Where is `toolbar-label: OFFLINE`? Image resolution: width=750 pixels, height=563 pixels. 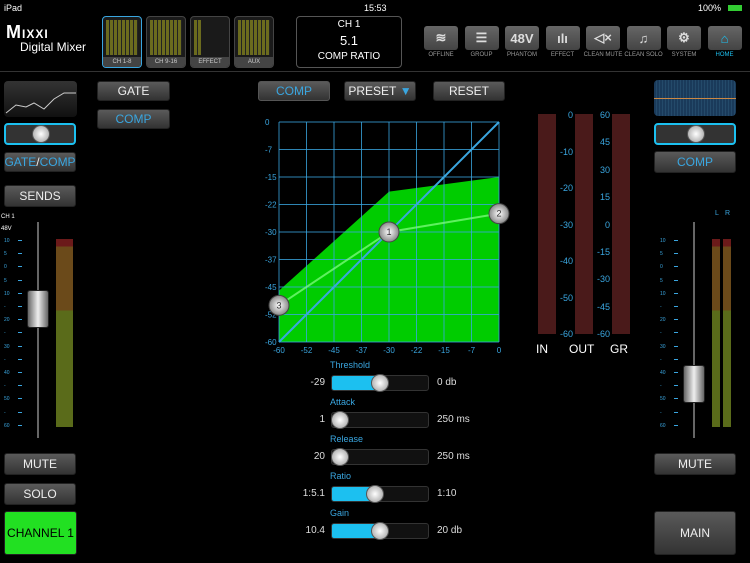 toolbar-label: OFFLINE is located at coordinates (441, 55).